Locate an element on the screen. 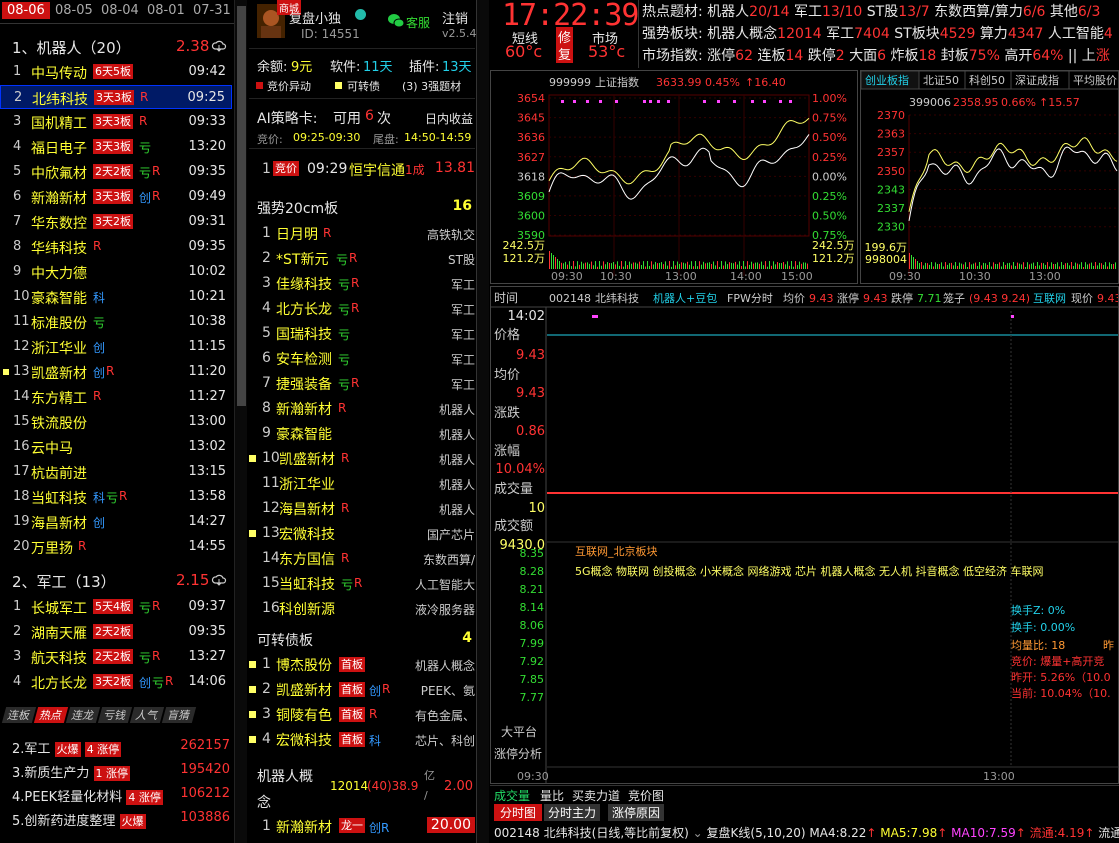  theme-stock-row: 4 福日电子 3天3板亏 13:20 is located at coordinates (116, 147).